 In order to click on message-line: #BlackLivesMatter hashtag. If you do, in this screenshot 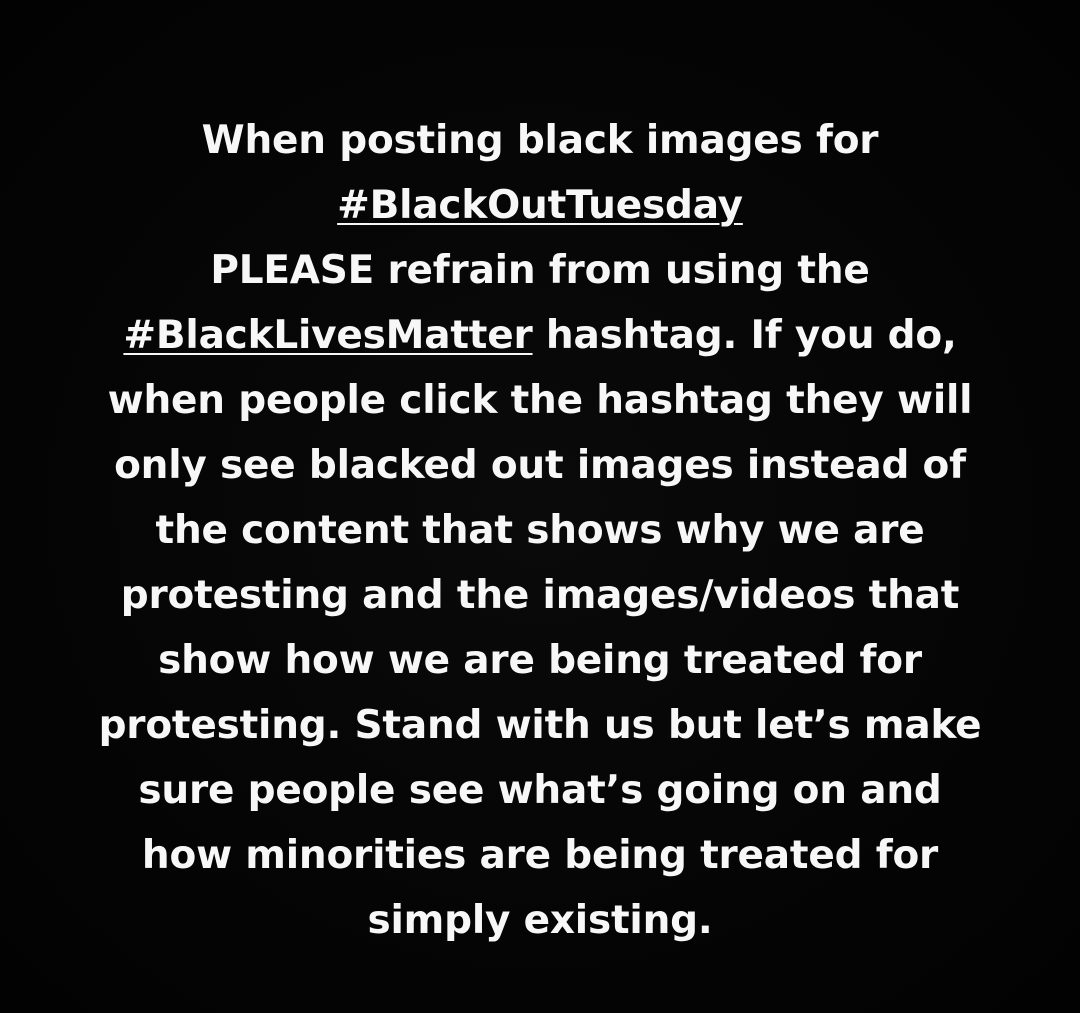, I will do `click(540, 335)`.